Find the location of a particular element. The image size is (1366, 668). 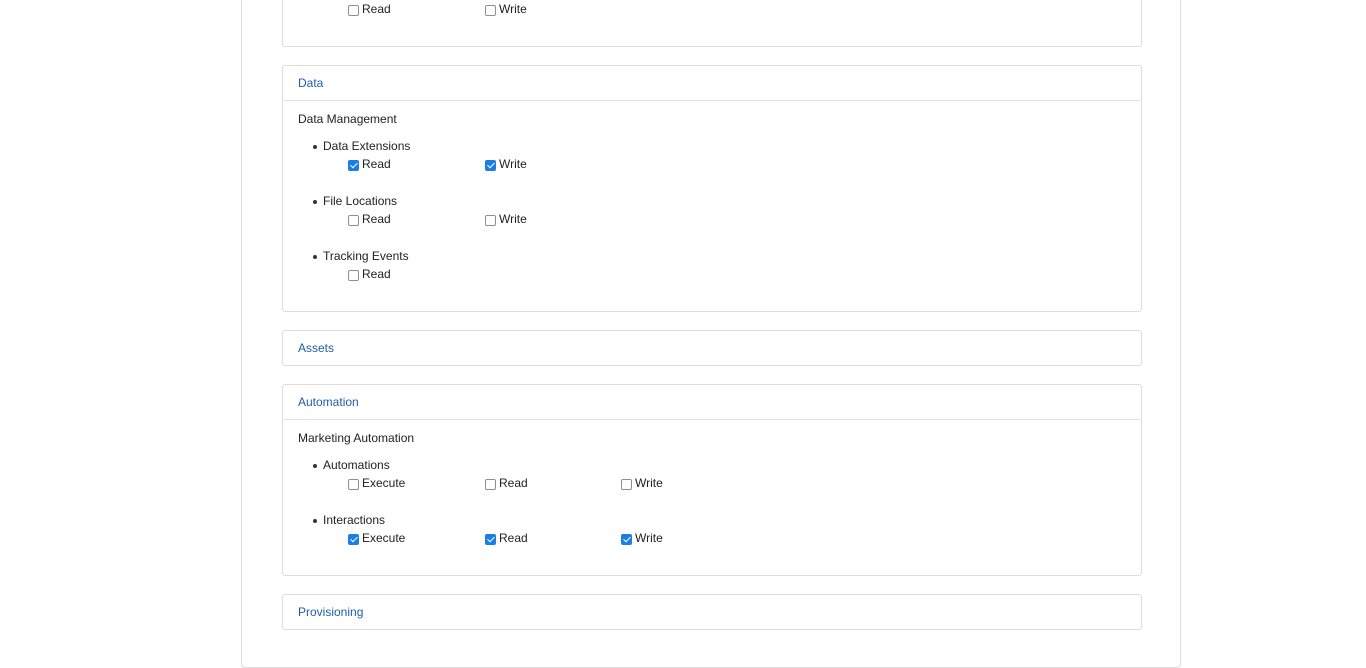

item-label: Data Extensions is located at coordinates (367, 146).